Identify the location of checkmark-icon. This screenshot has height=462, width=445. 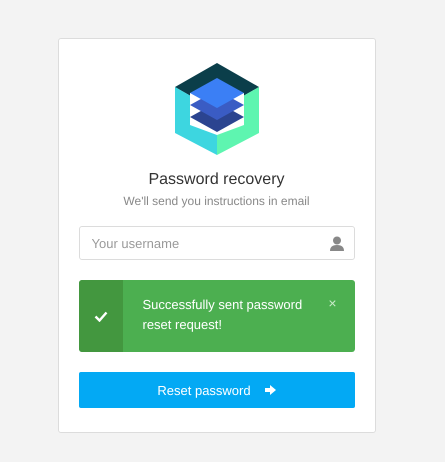
(101, 316).